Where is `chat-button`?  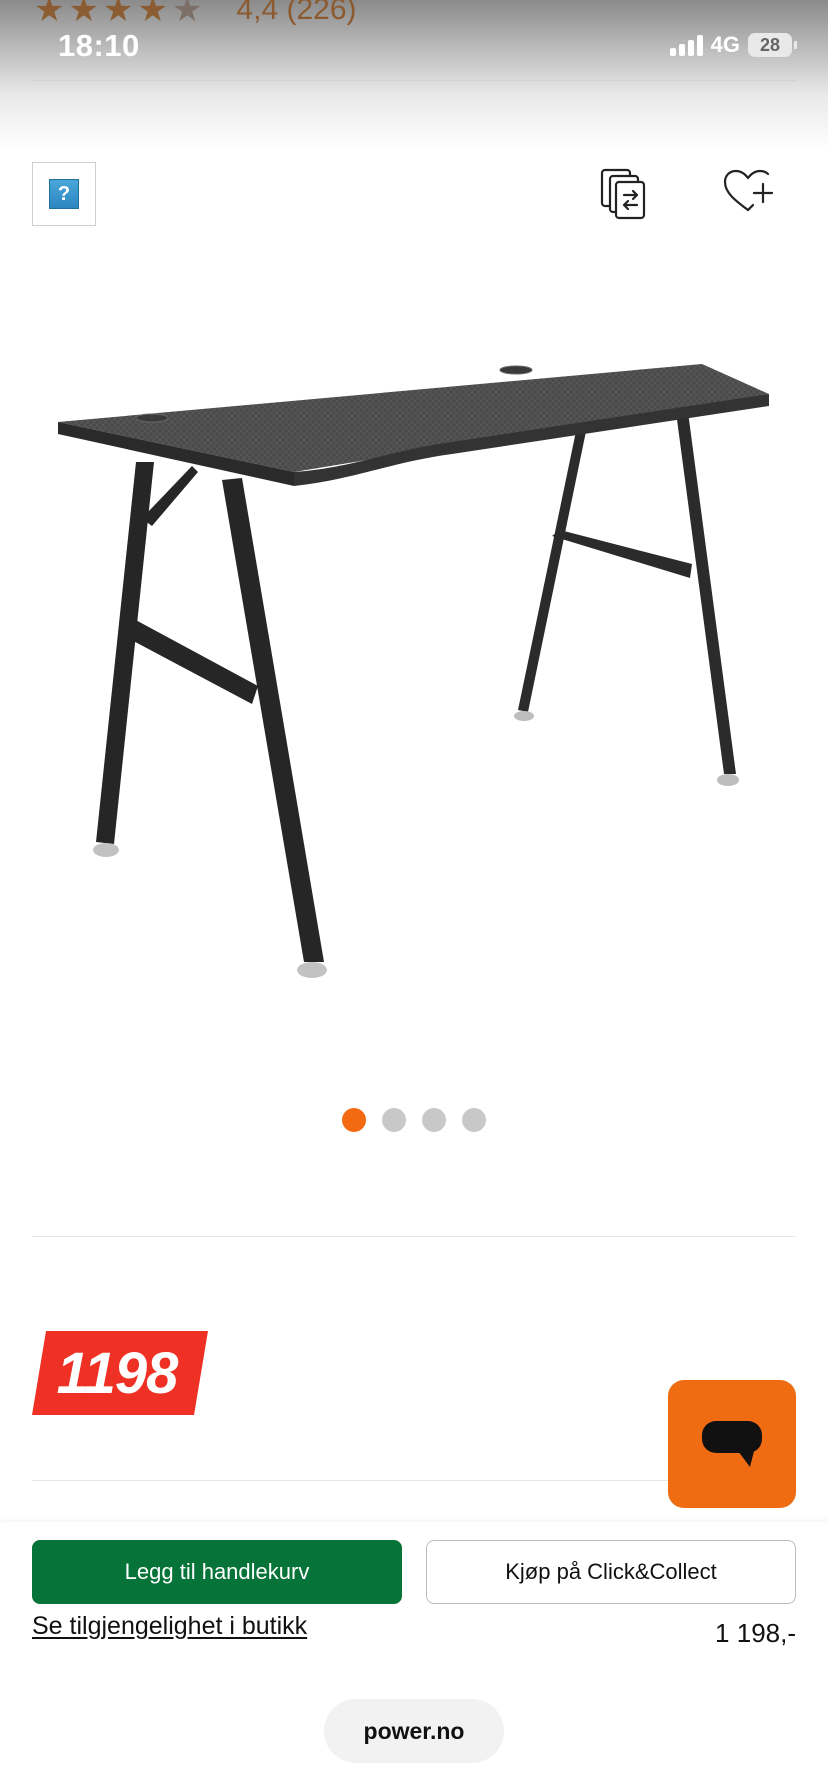
chat-button is located at coordinates (732, 1444).